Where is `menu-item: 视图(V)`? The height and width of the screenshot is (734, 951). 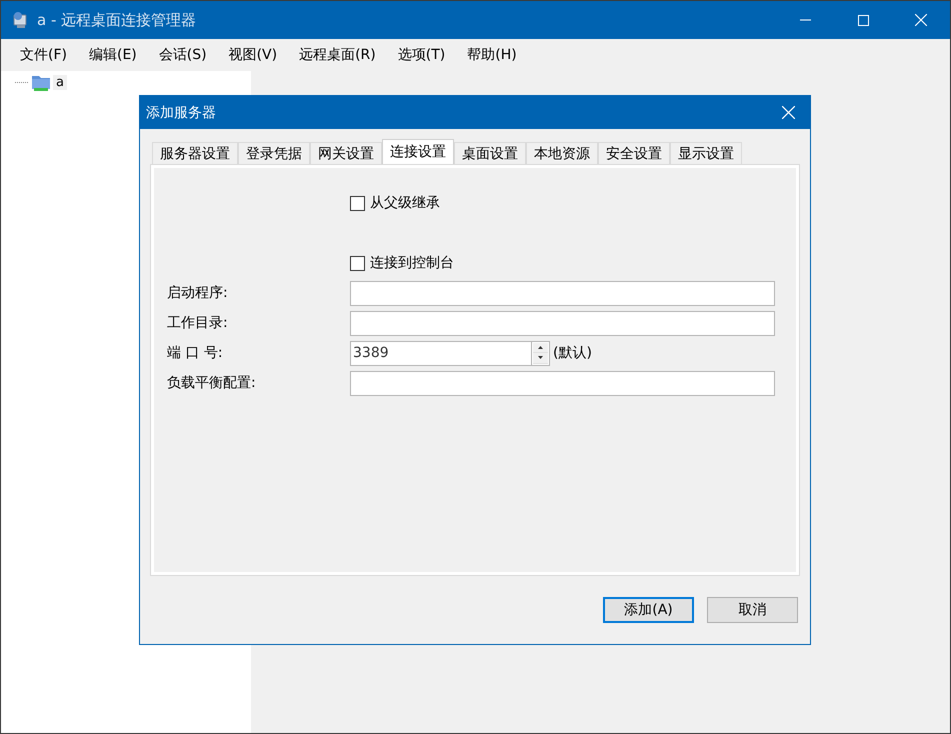 menu-item: 视图(V) is located at coordinates (253, 55).